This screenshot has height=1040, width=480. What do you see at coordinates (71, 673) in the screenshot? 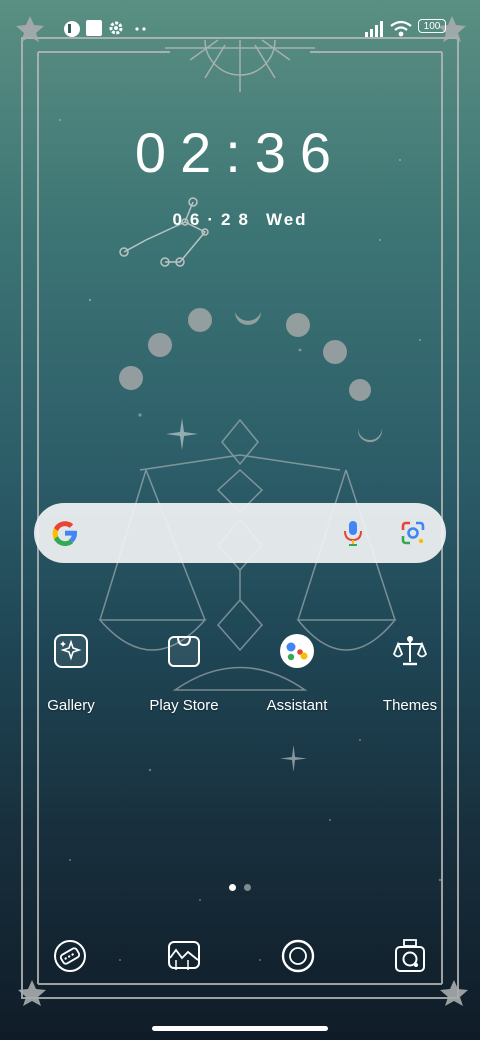
I see `app-gallery: Gallery` at bounding box center [71, 673].